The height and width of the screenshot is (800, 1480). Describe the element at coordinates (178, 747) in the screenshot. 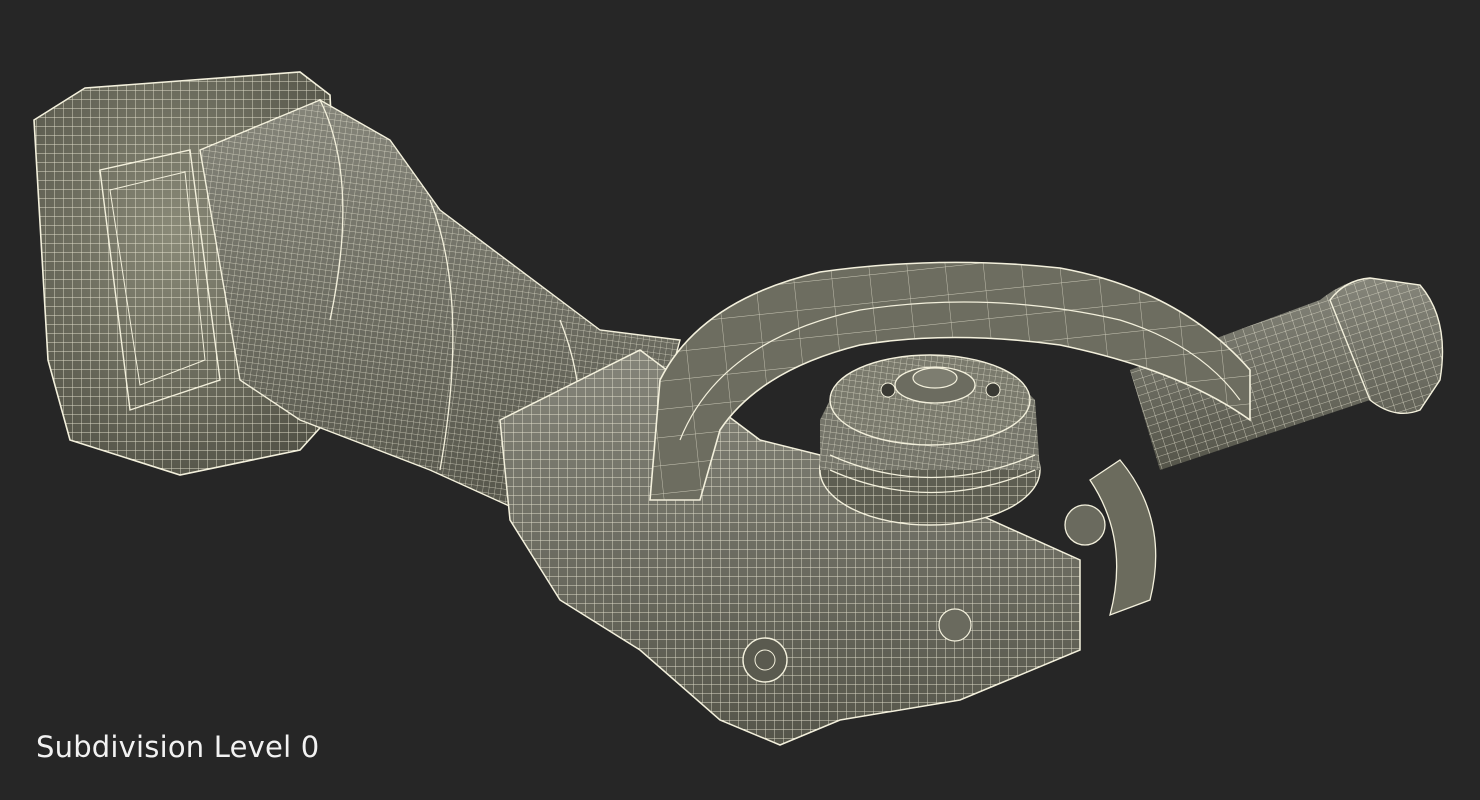

I see `subdivision-level-caption: Subdivision Level 0` at that location.